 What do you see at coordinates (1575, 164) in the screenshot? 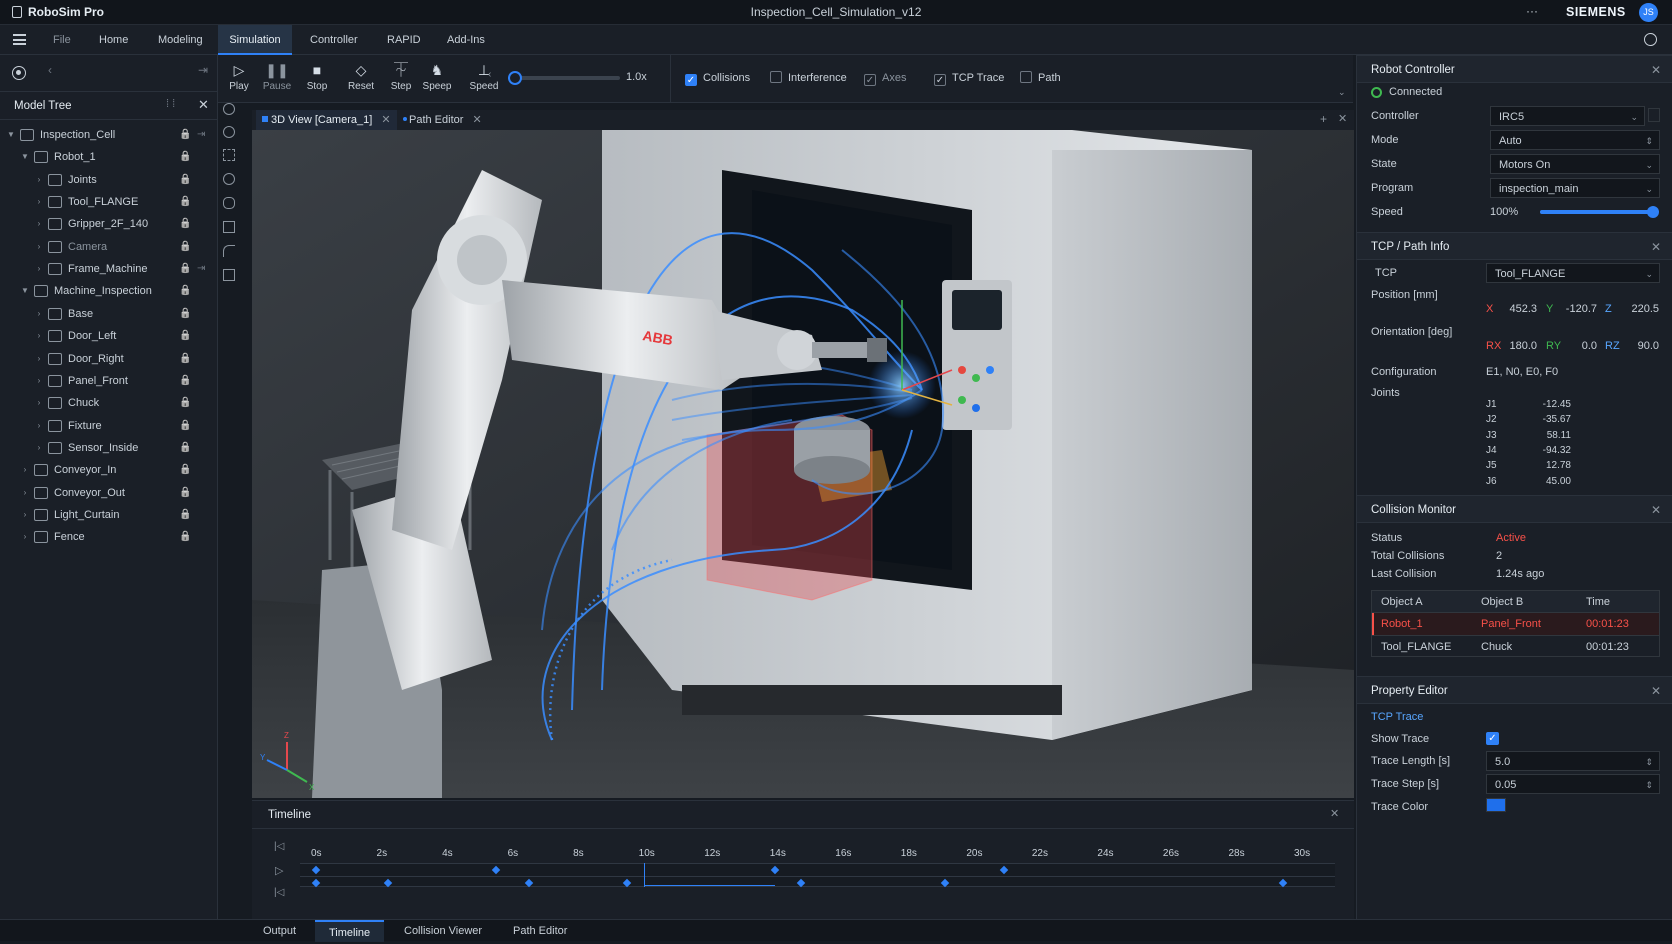
I see `state-select: Motors On ⌄` at bounding box center [1575, 164].